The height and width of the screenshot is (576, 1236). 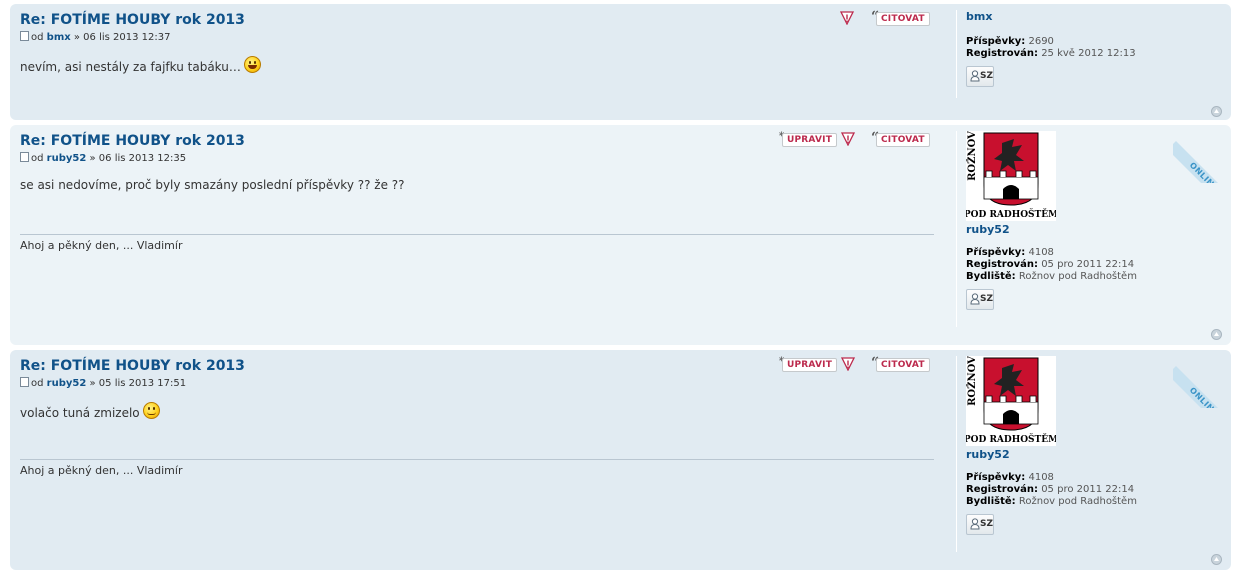 I want to click on wink-smiley-icon, so click(x=151, y=410).